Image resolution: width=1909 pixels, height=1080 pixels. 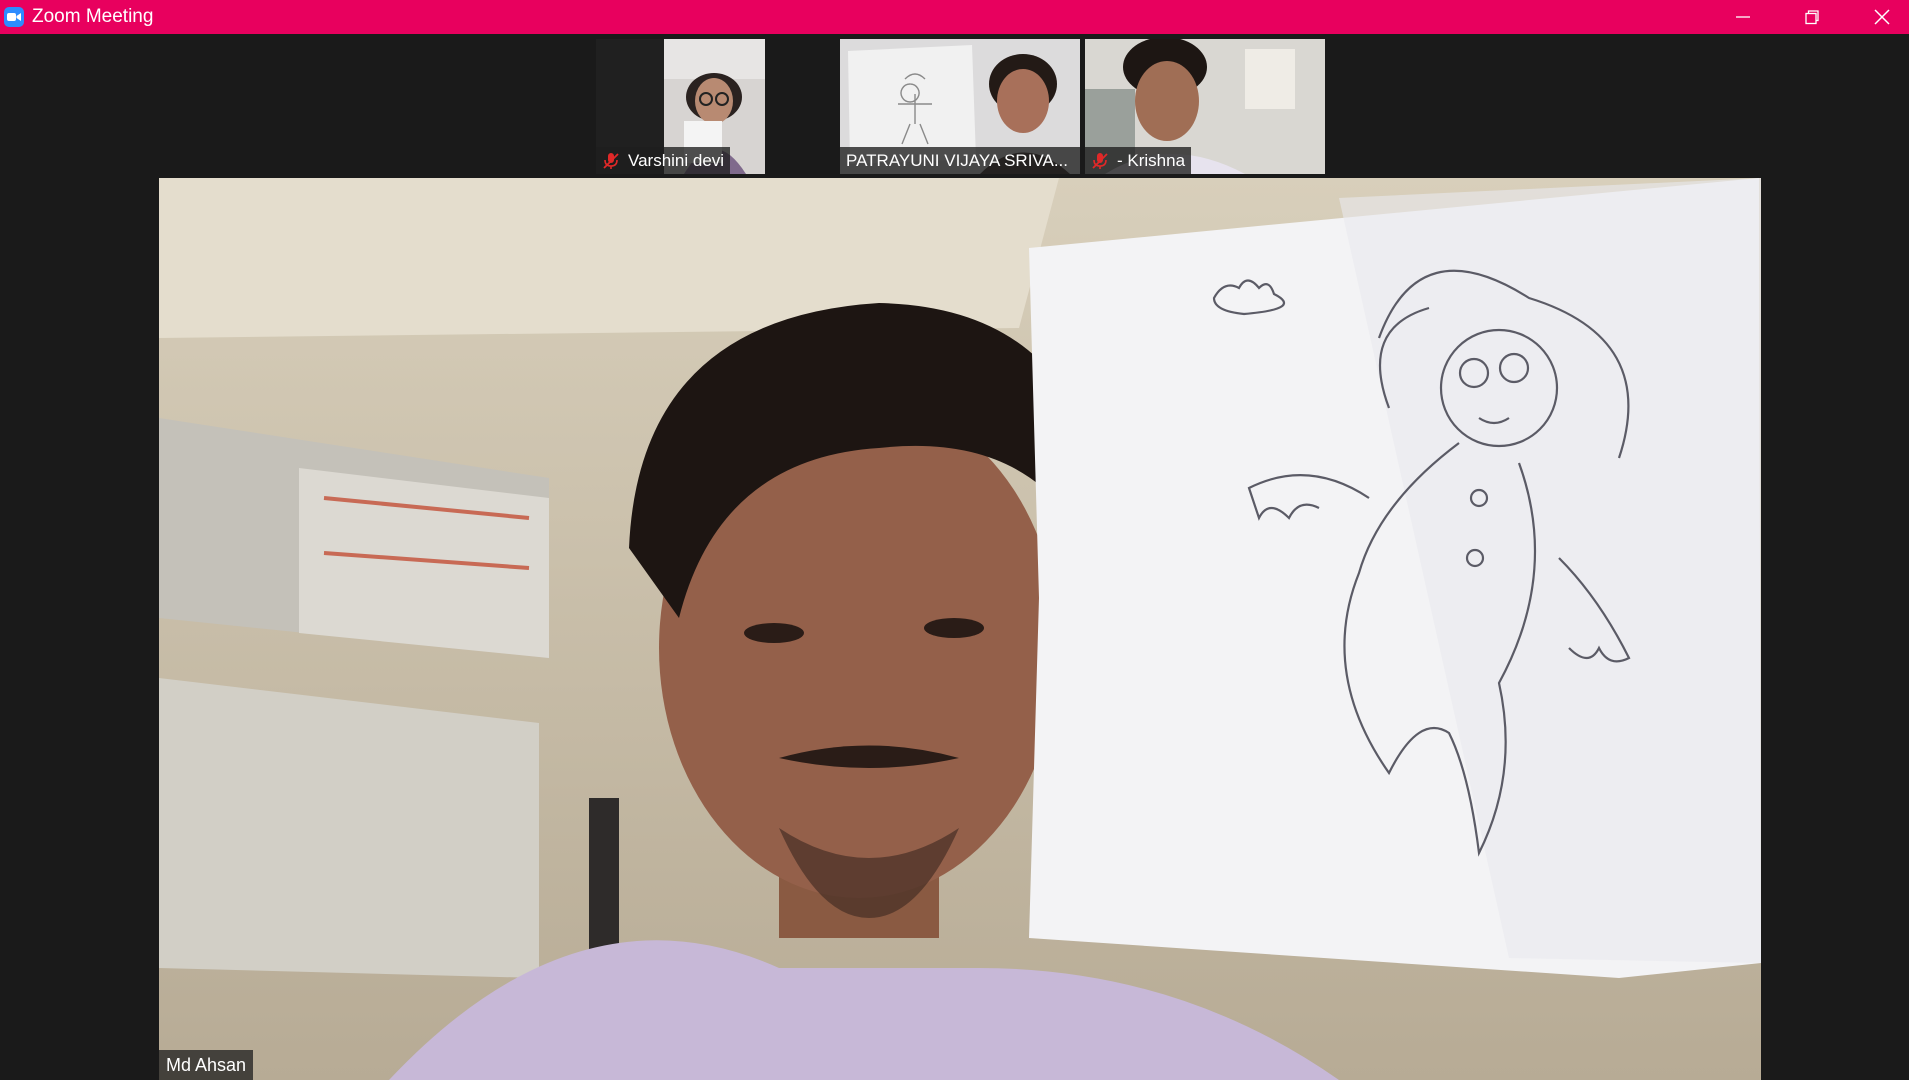 I want to click on close-button, so click(x=1880, y=17).